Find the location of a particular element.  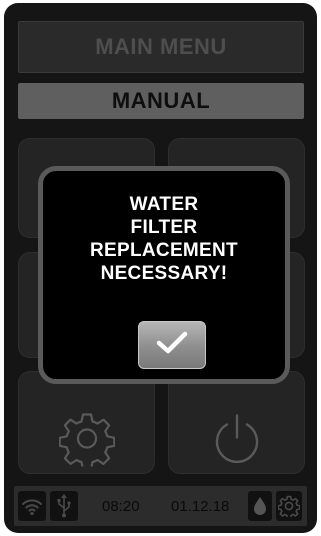

status-date: 01.12.18 is located at coordinates (200, 506).